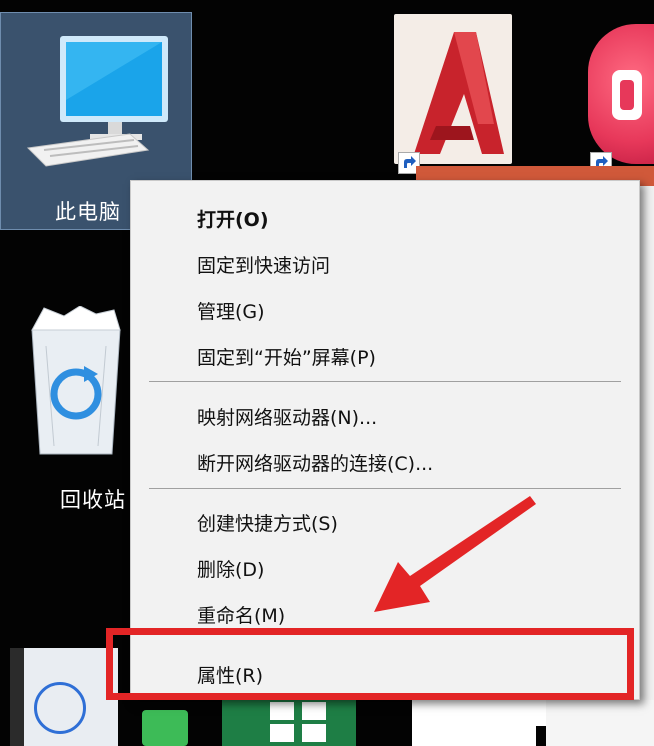 The height and width of the screenshot is (746, 654). Describe the element at coordinates (230, 568) in the screenshot. I see `menu-item-delete: 删除(D)` at that location.